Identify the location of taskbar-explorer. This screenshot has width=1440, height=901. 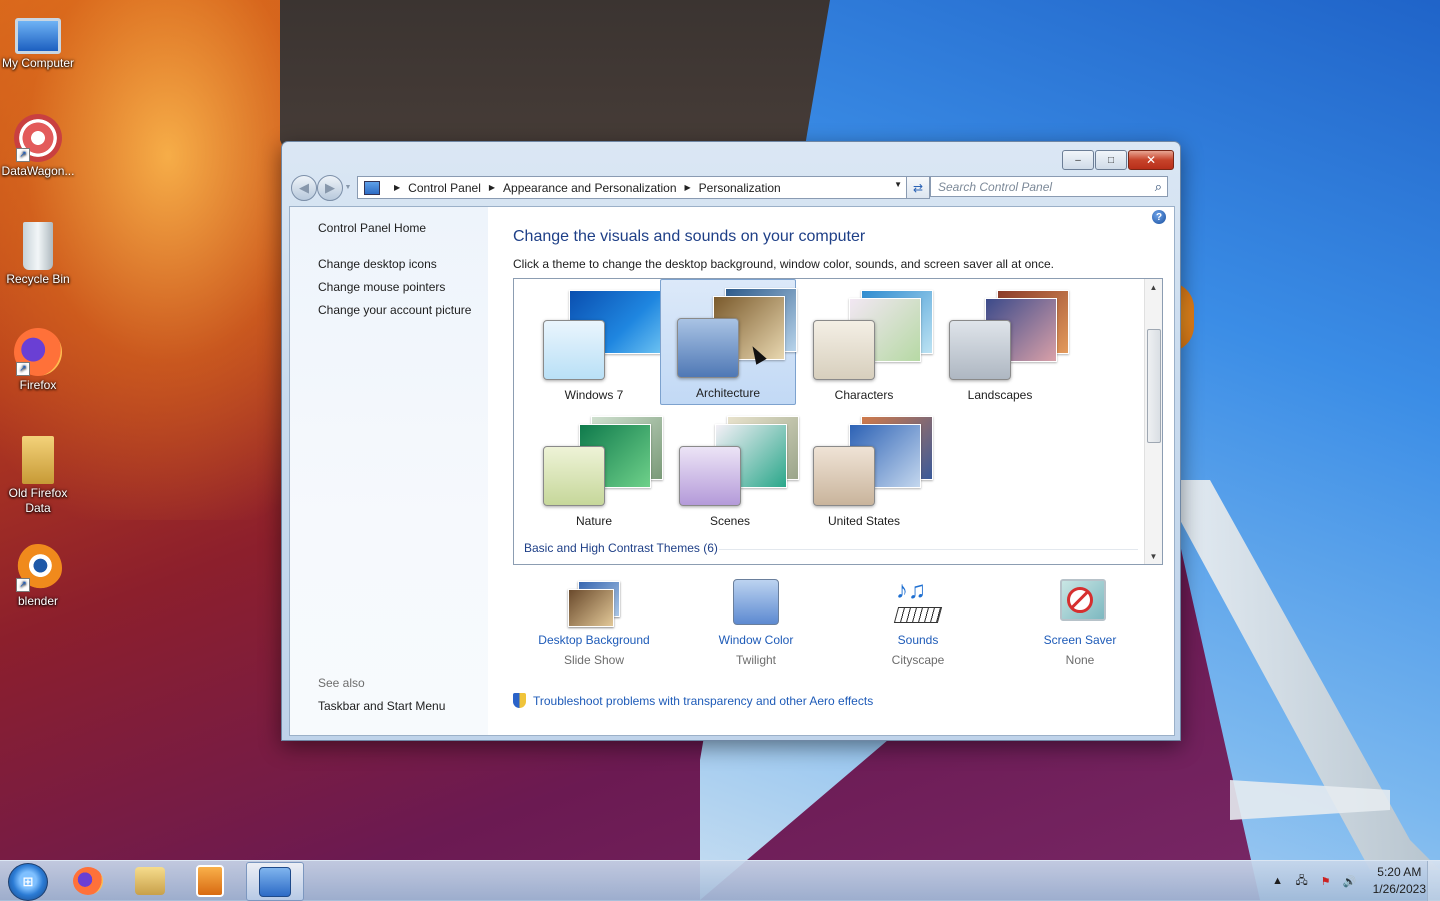
(150, 880).